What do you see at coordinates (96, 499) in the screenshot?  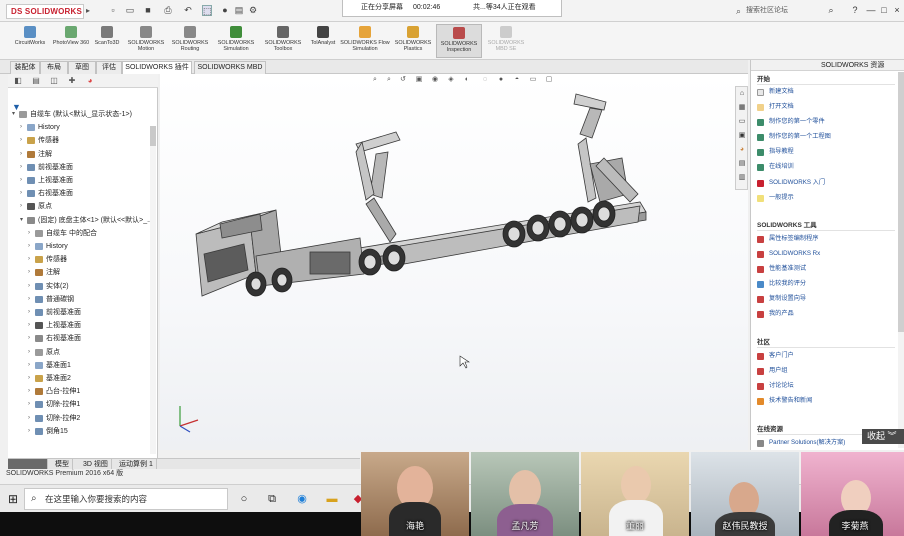 I see `taskbar-search-input: 在这里输入你要搜索的内容` at bounding box center [96, 499].